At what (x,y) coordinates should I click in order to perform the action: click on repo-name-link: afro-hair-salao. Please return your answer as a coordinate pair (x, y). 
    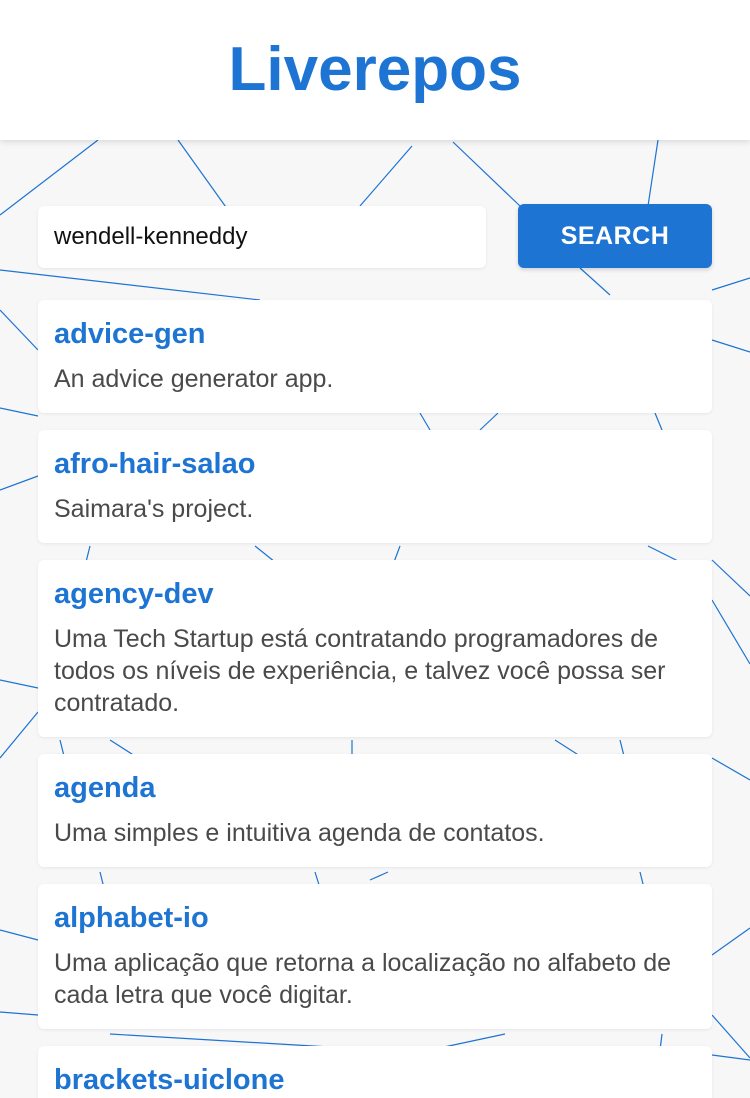
    Looking at the image, I should click on (375, 464).